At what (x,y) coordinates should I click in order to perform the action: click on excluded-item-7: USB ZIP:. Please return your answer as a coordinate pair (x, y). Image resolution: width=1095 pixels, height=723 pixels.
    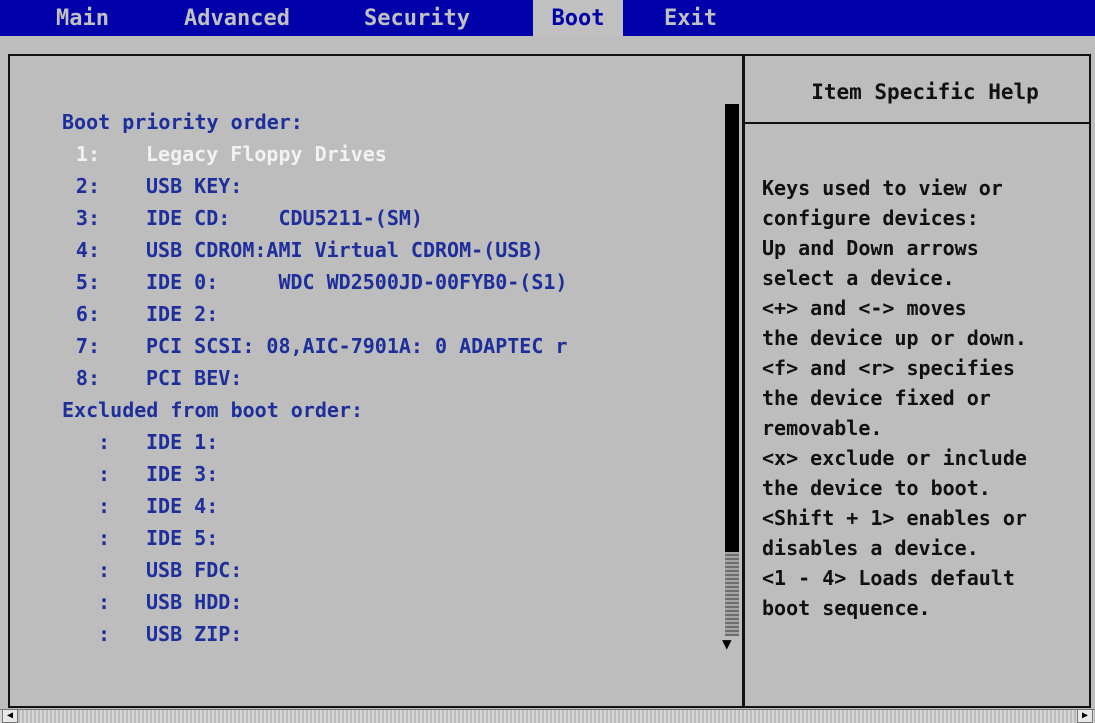
    Looking at the image, I should click on (194, 634).